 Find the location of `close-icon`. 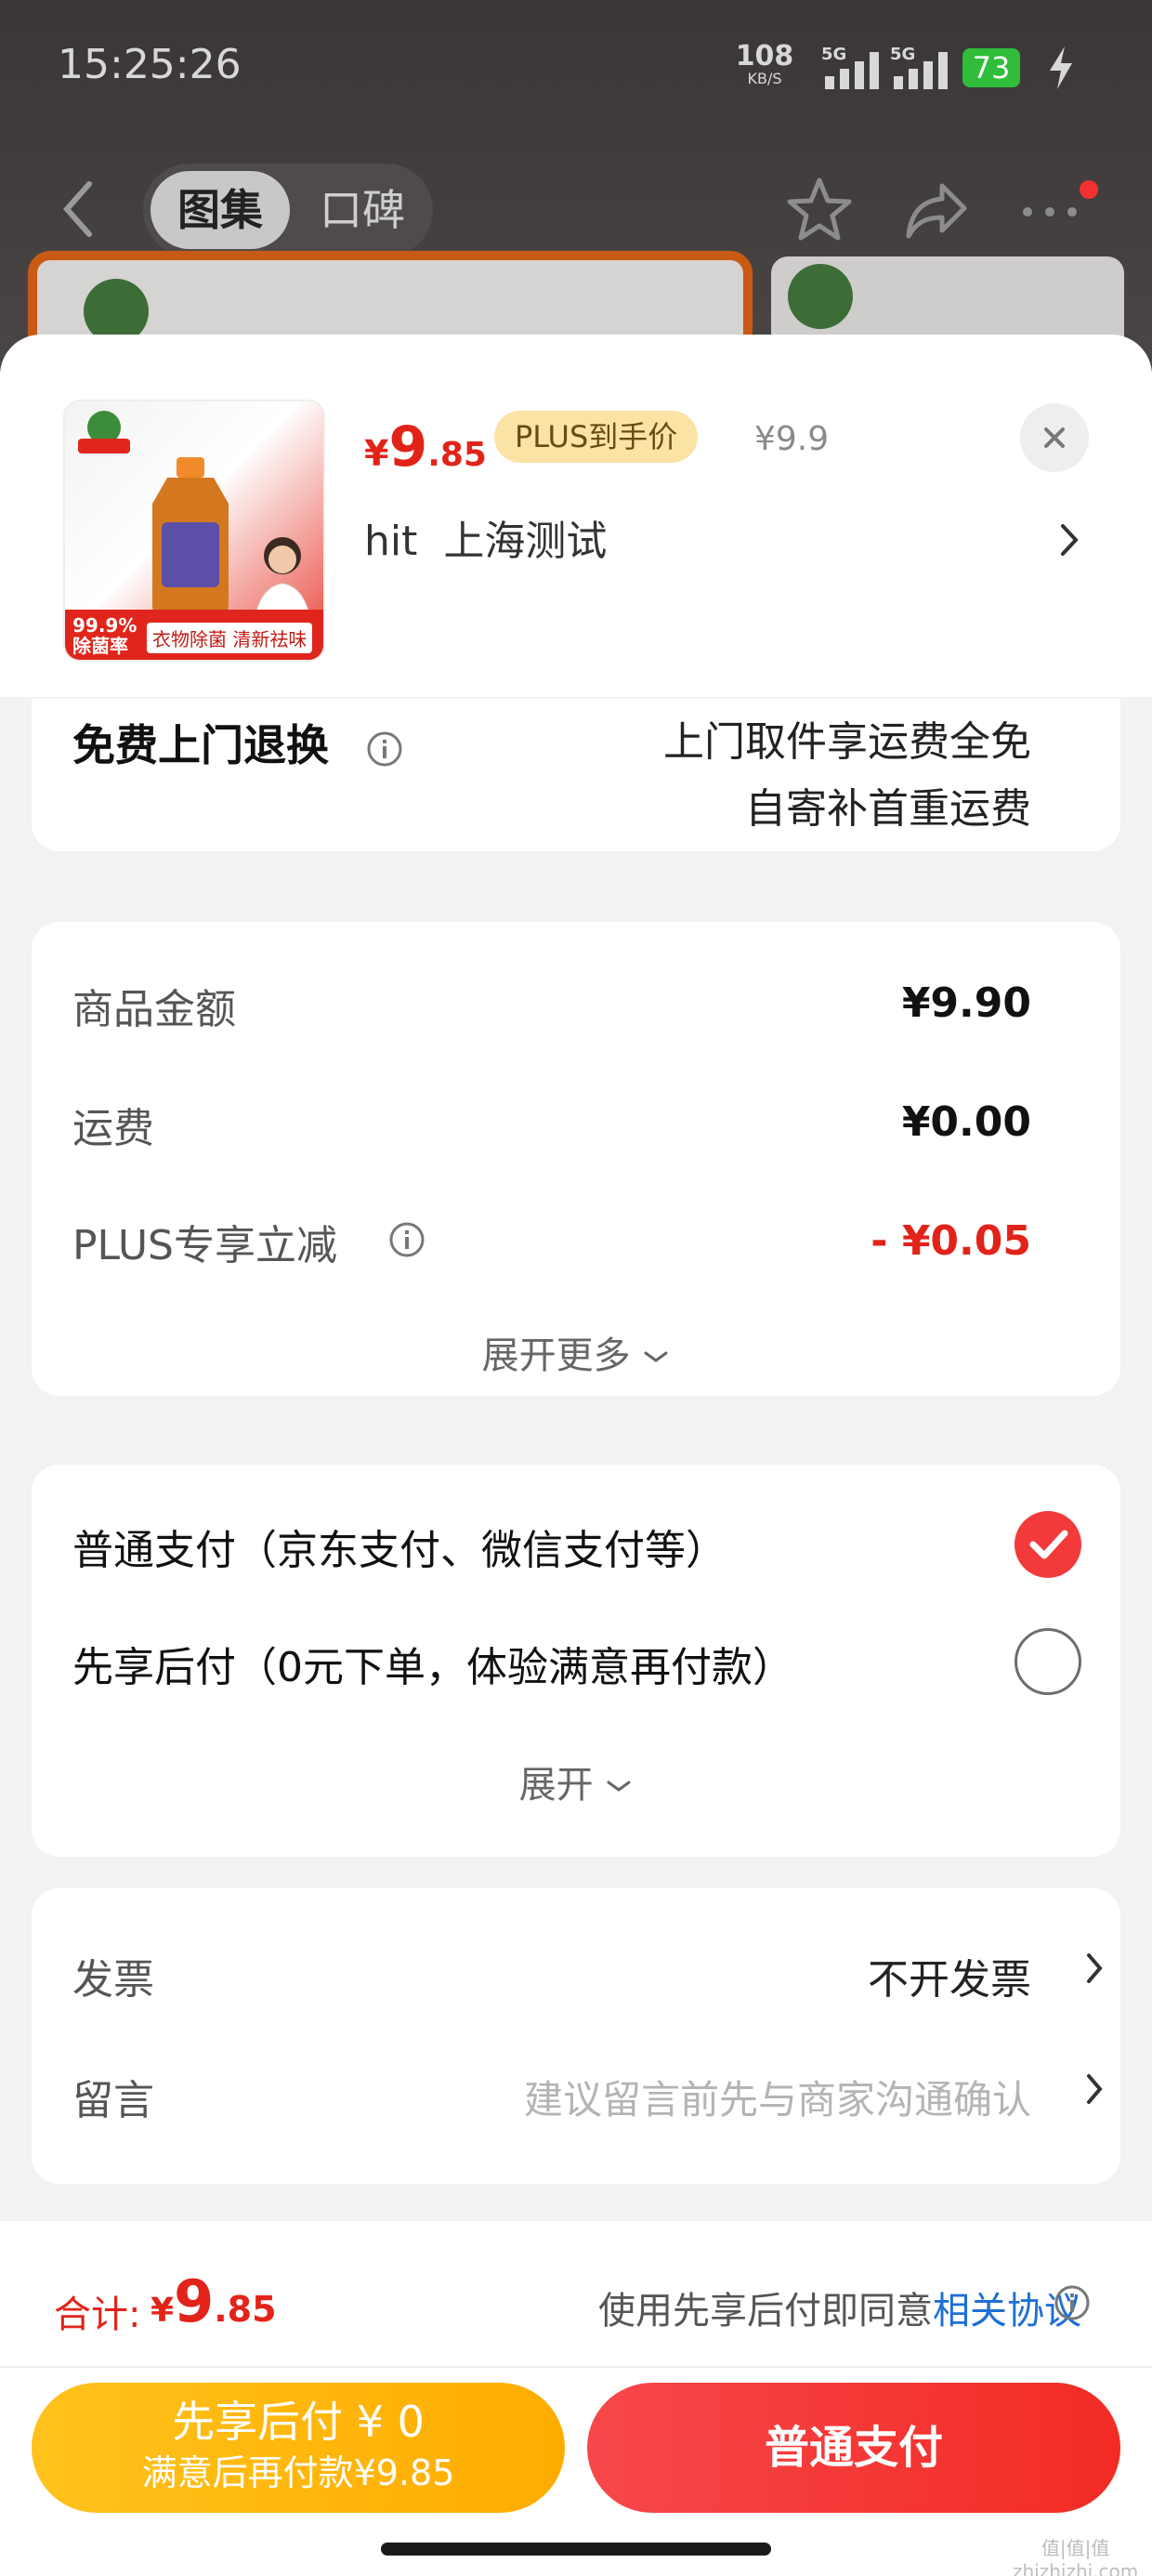

close-icon is located at coordinates (1054, 437).